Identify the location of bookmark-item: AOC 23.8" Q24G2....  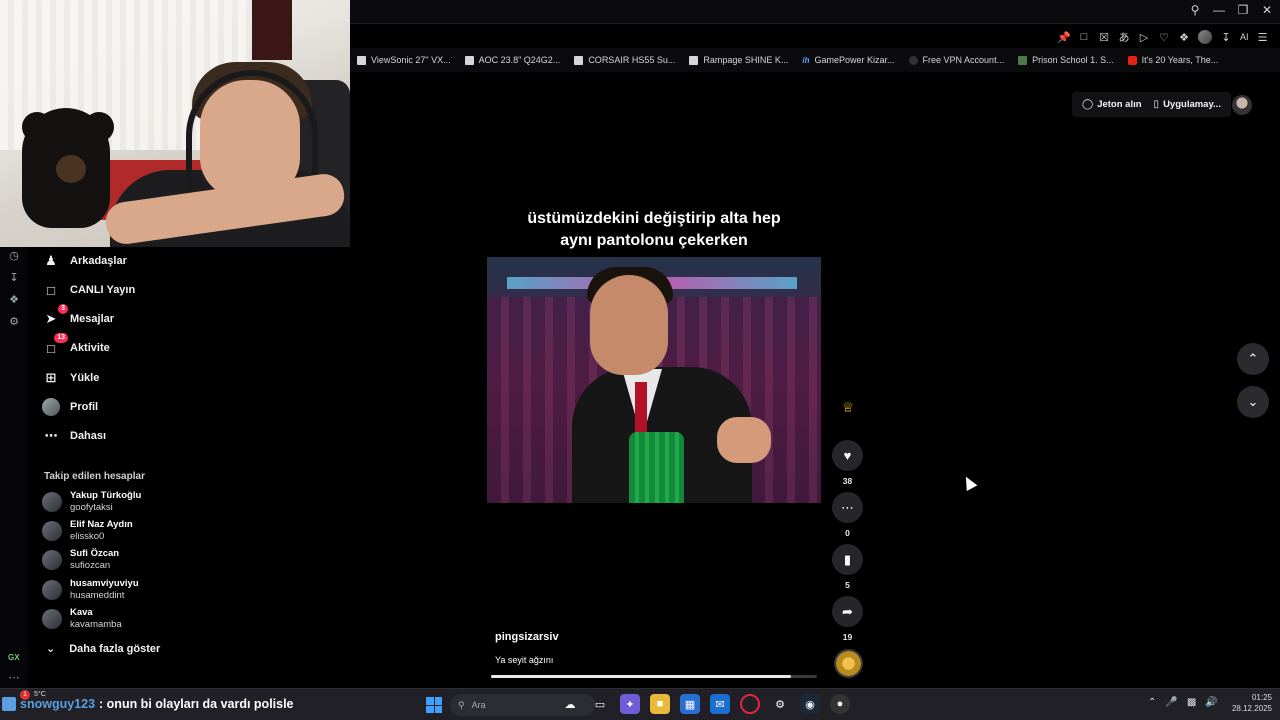
(513, 60).